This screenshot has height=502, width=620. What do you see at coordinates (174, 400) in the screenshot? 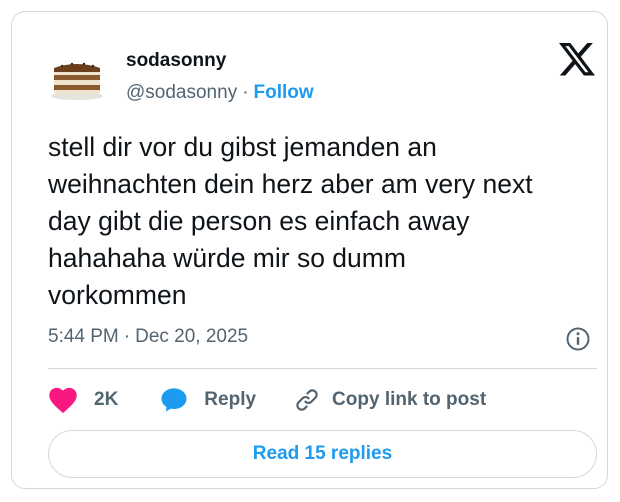
I see `speech-bubble-icon` at bounding box center [174, 400].